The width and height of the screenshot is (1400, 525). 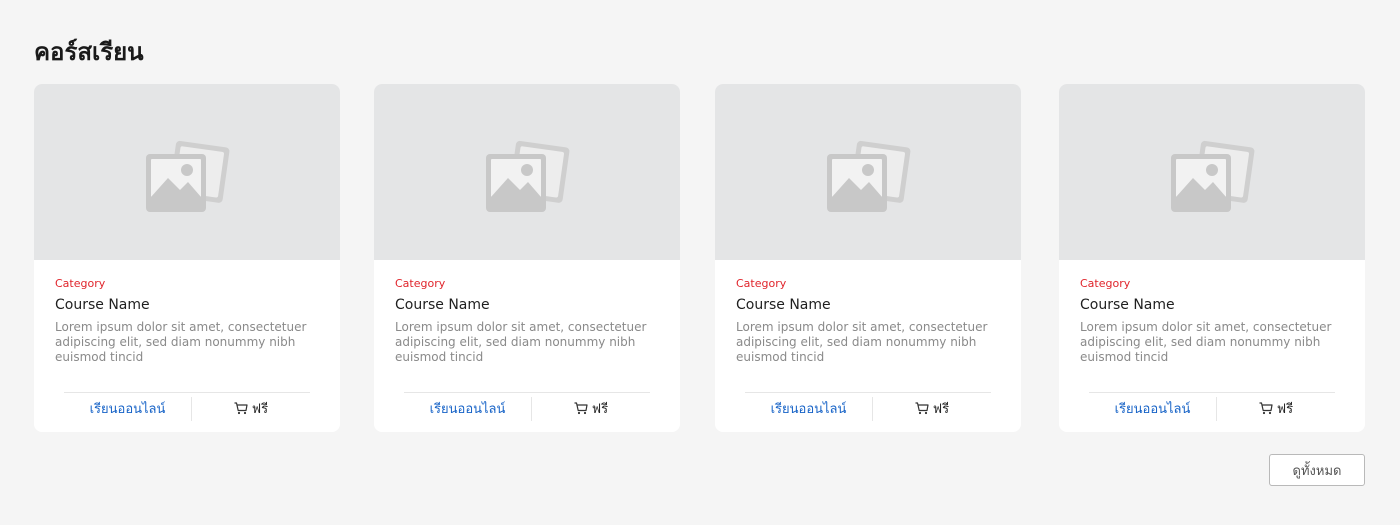 What do you see at coordinates (89, 52) in the screenshot?
I see `section-title: คอร์สเรียน` at bounding box center [89, 52].